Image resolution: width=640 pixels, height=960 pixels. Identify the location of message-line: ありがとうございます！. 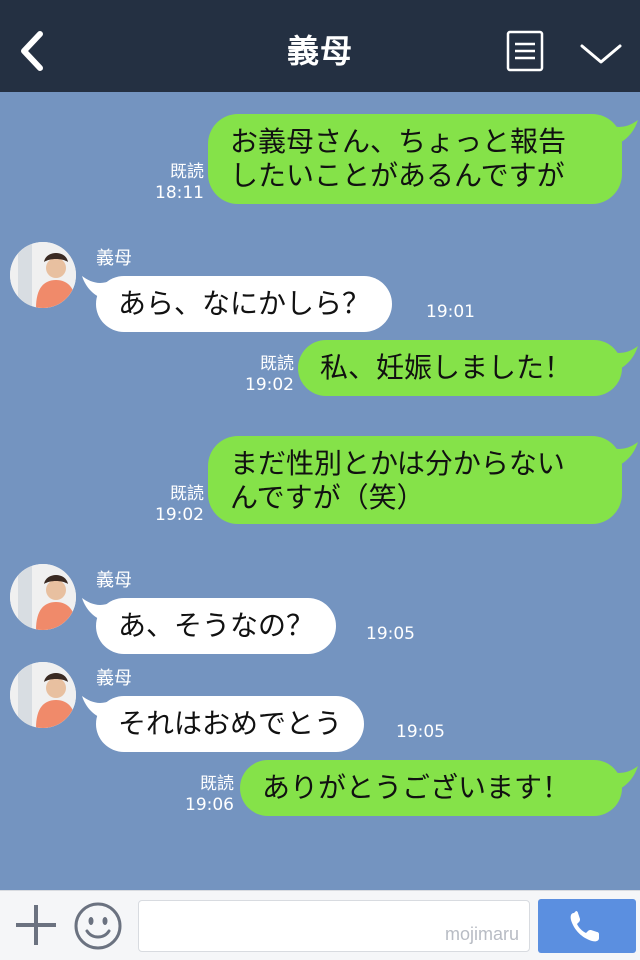
(416, 787).